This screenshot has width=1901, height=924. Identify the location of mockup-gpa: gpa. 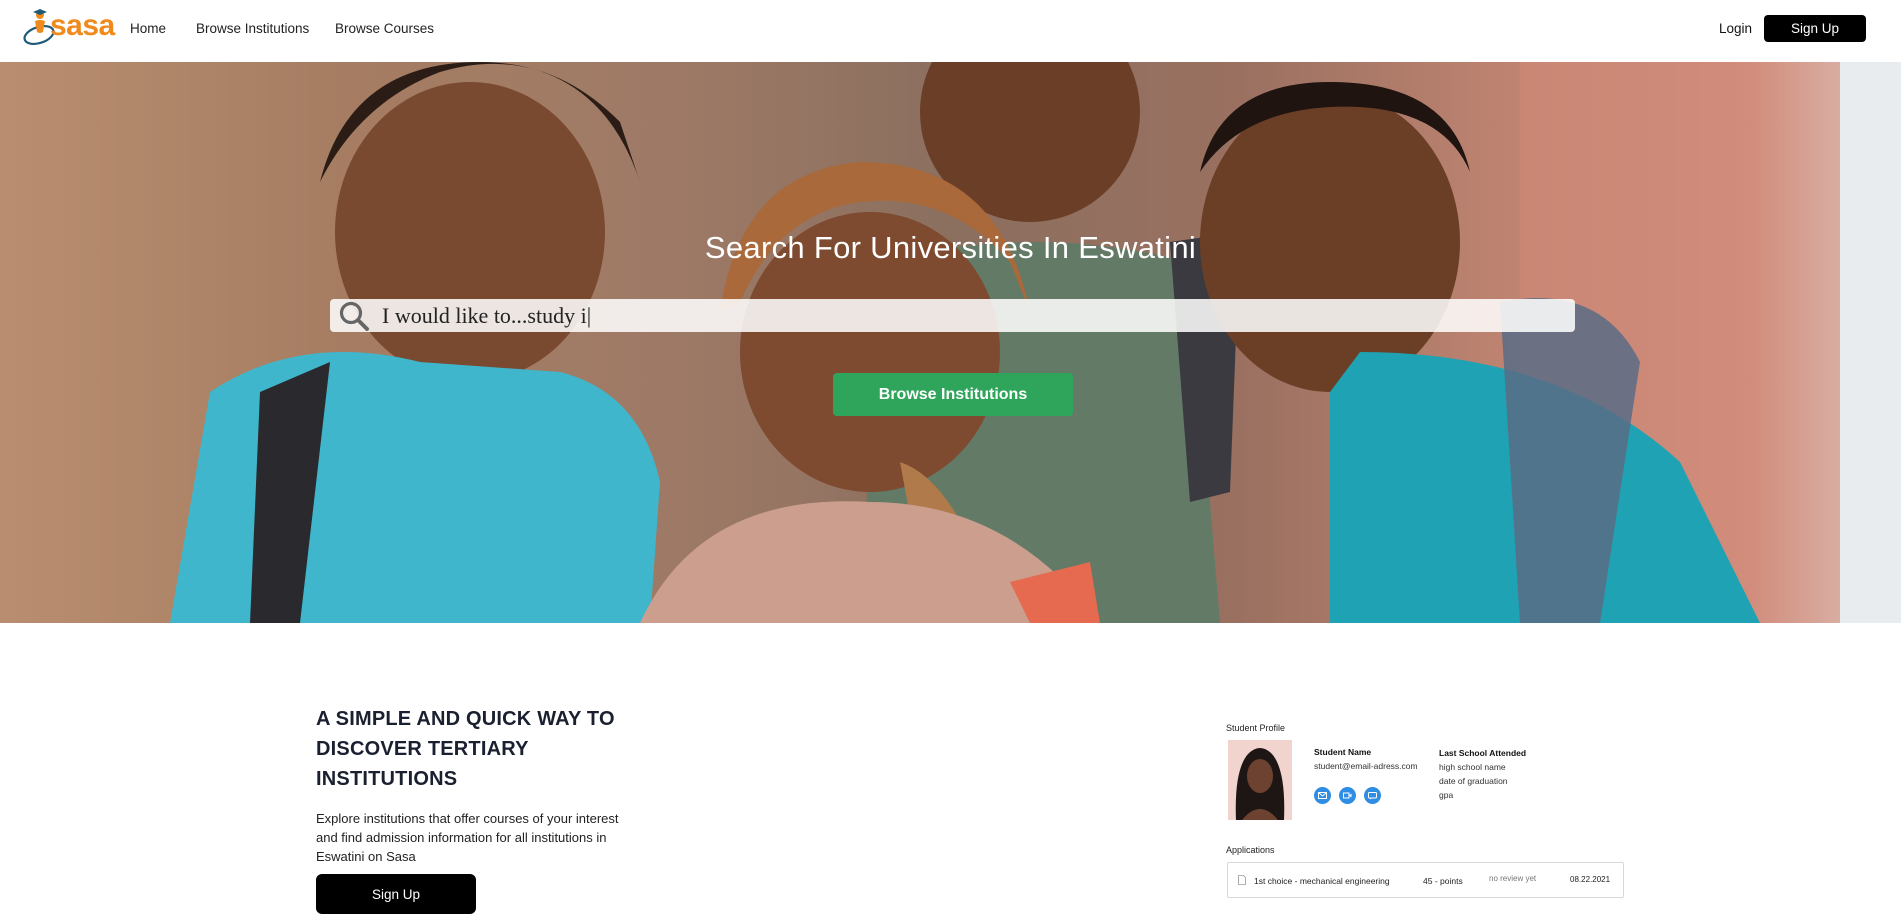
(1446, 795).